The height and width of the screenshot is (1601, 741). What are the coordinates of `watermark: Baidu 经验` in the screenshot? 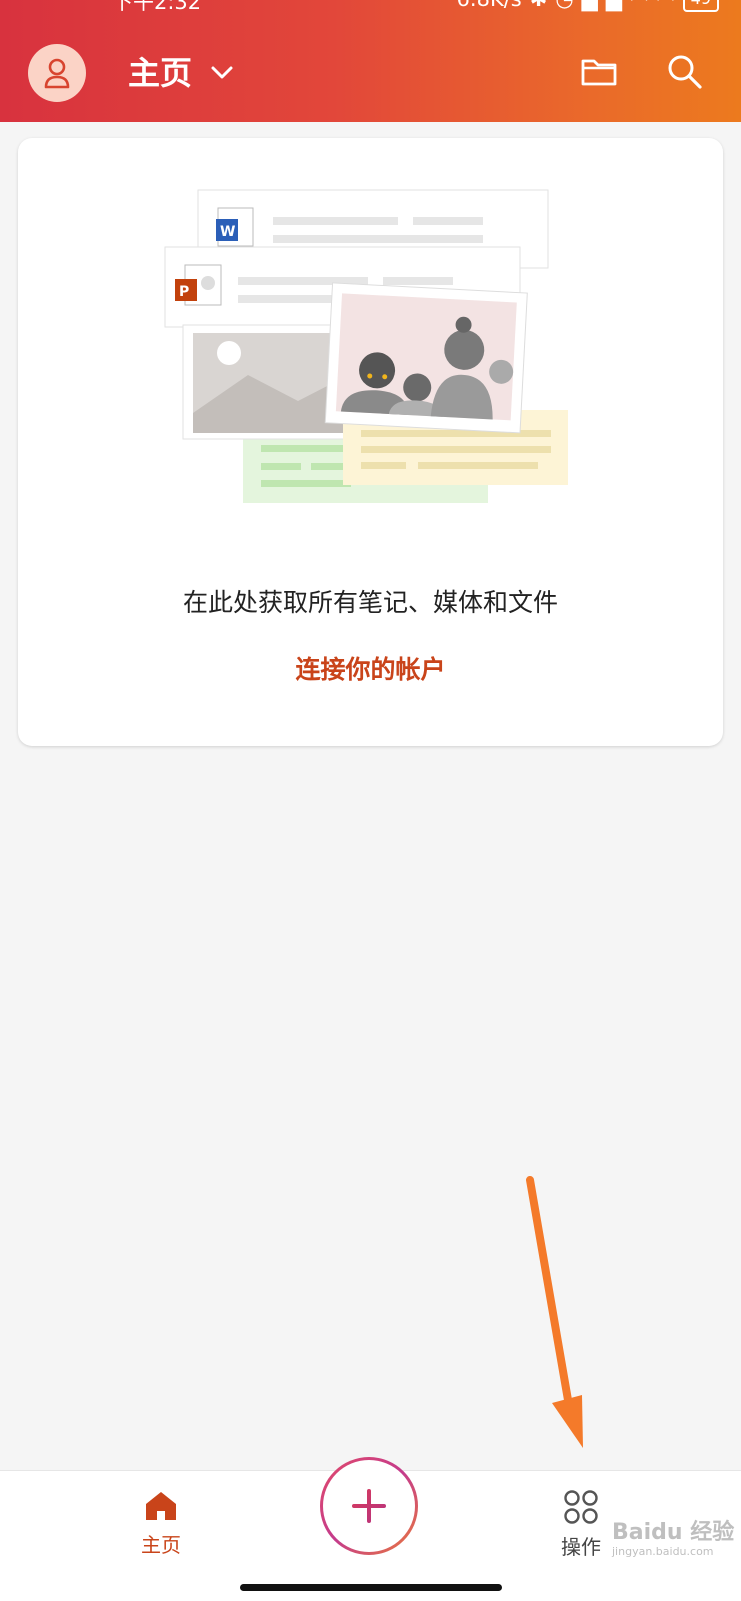 It's located at (673, 1532).